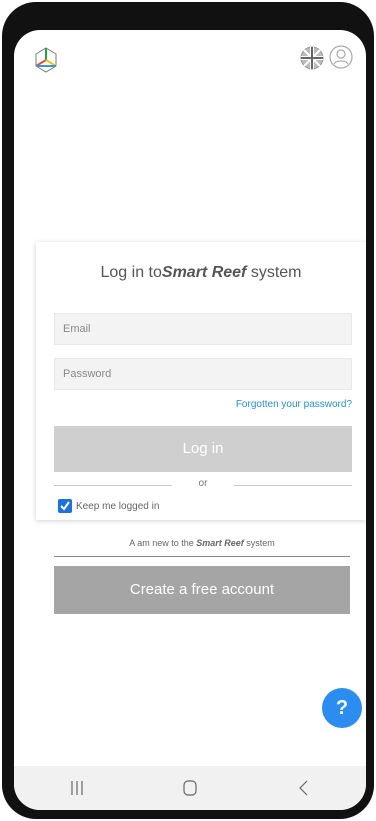  What do you see at coordinates (163, 543) in the screenshot?
I see `signup-prefix: A am new to the` at bounding box center [163, 543].